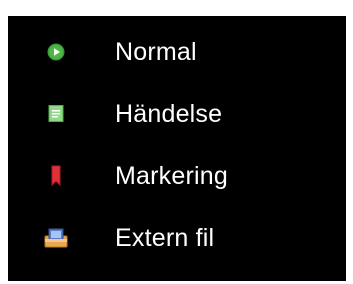  Describe the element at coordinates (169, 113) in the screenshot. I see `menu-item-label: Händelse` at that location.